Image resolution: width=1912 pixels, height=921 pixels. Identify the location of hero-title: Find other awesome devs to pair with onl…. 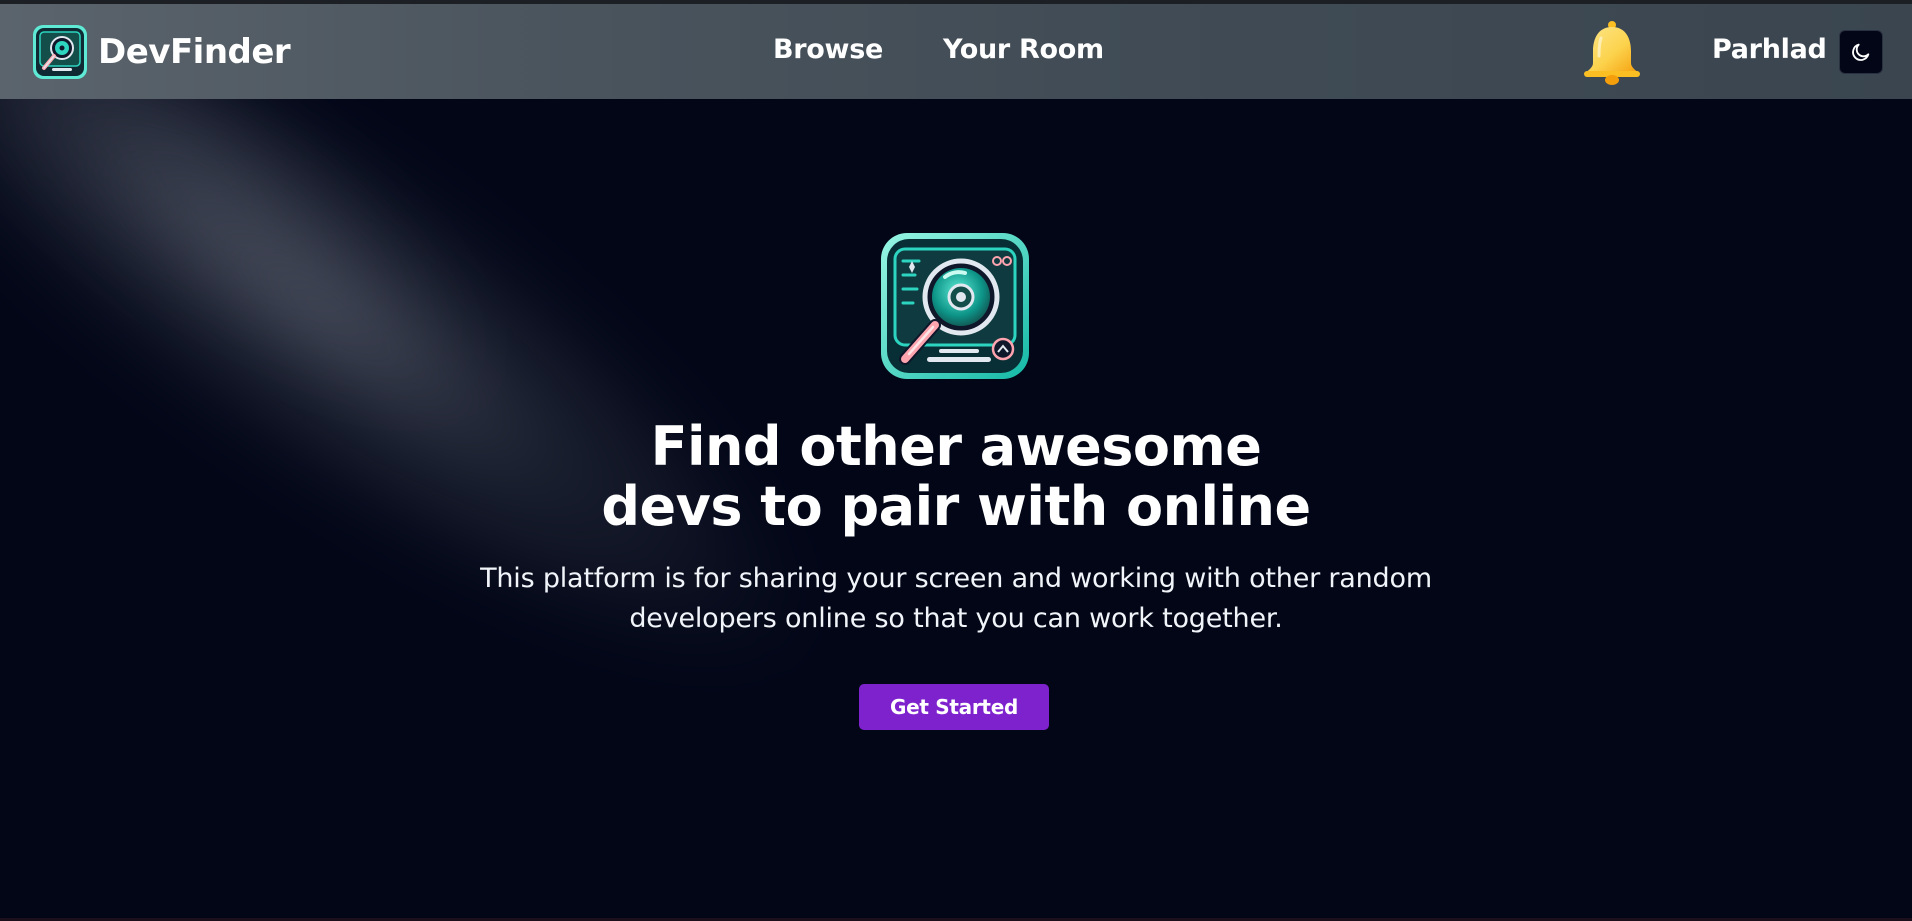
(956, 477).